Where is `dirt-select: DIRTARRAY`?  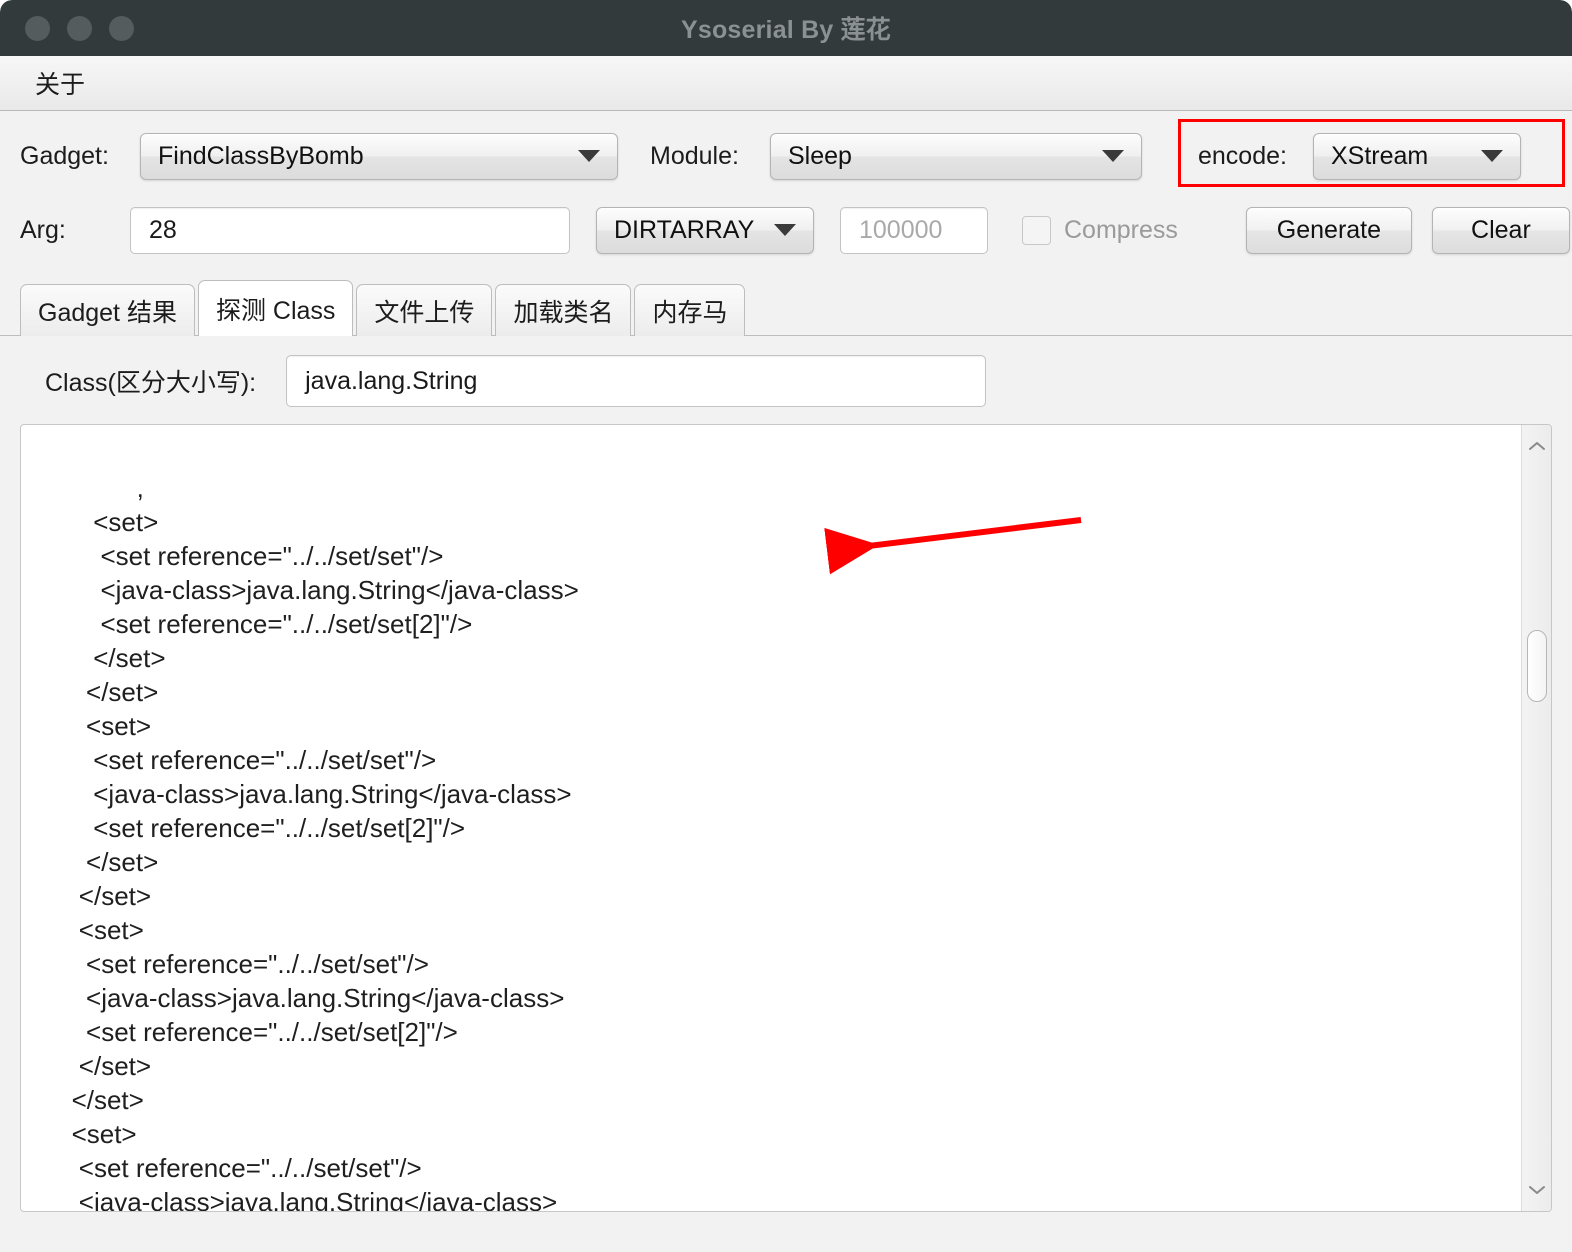 dirt-select: DIRTARRAY is located at coordinates (705, 230).